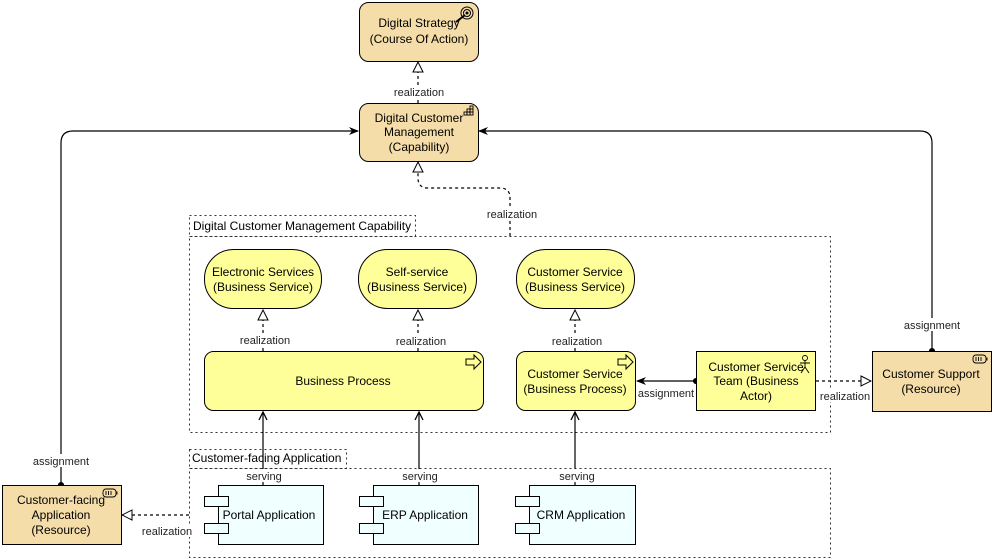 The width and height of the screenshot is (993, 559). I want to click on edge-team-csp: assignment, so click(668, 388).